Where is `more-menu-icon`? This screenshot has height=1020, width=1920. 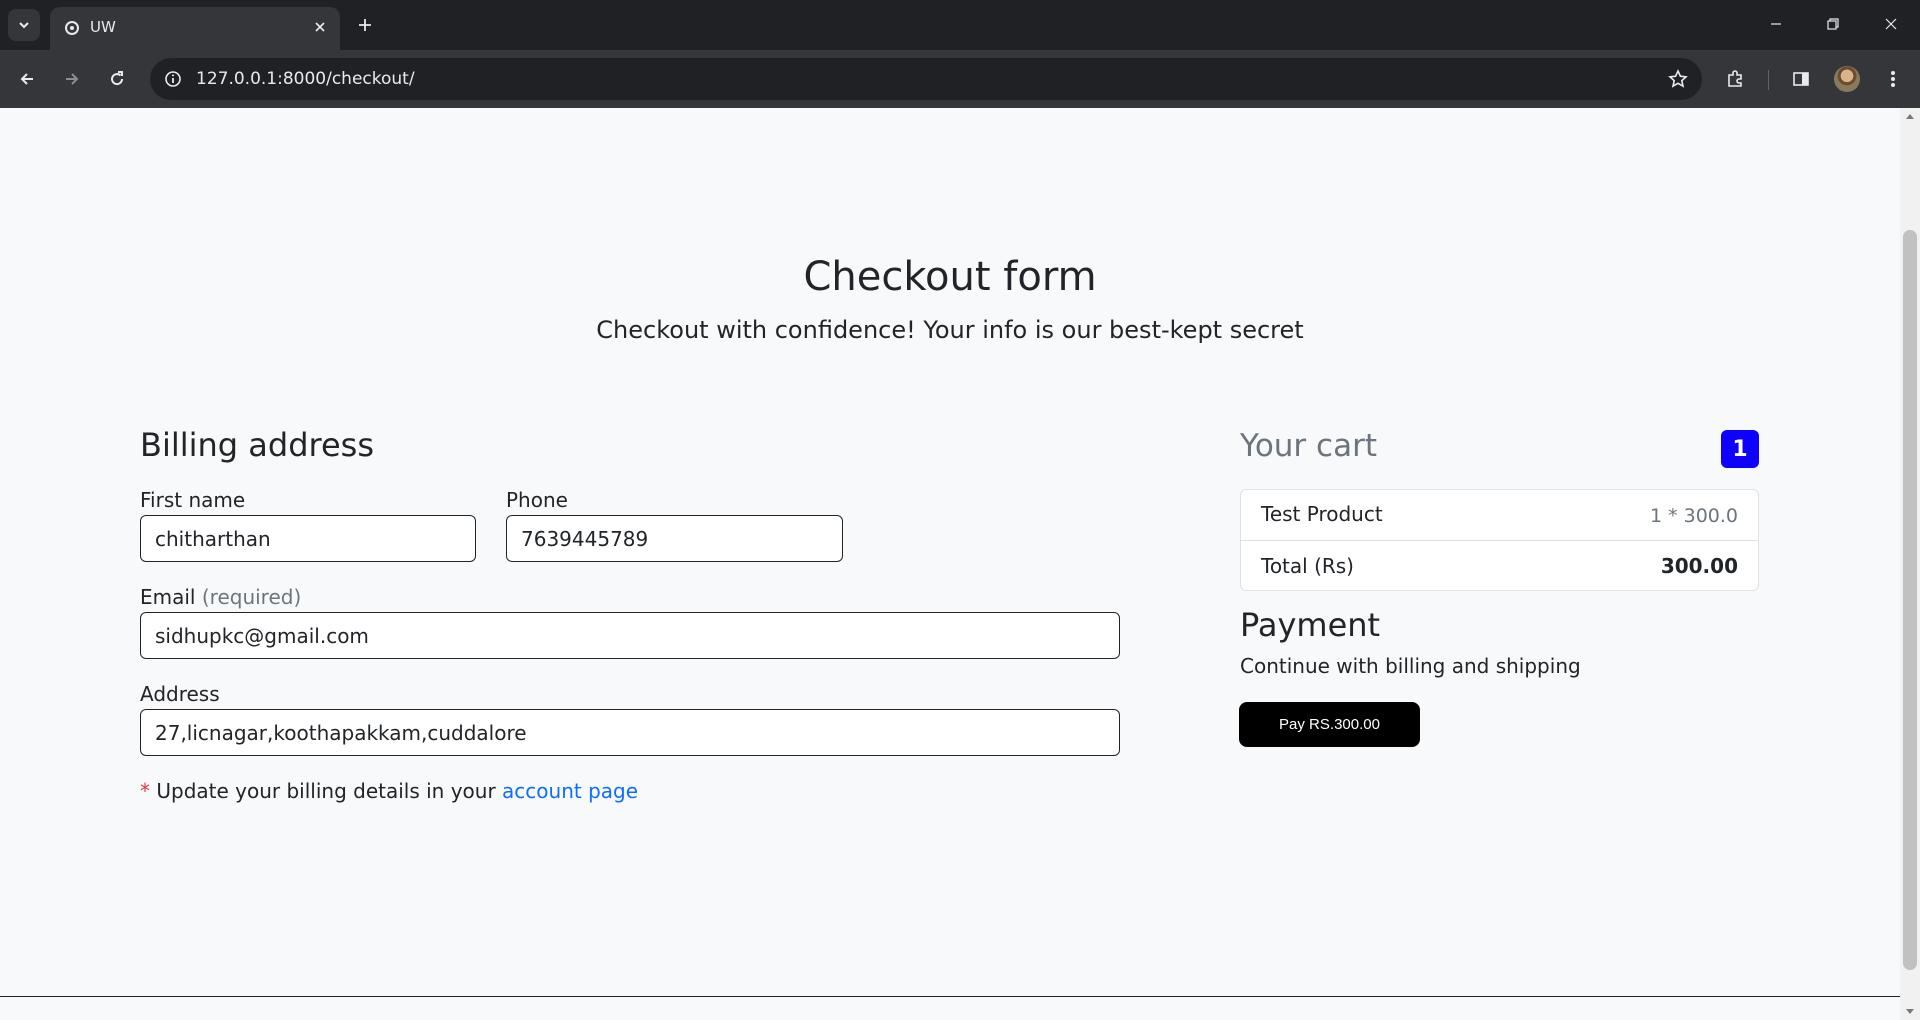
more-menu-icon is located at coordinates (1893, 79).